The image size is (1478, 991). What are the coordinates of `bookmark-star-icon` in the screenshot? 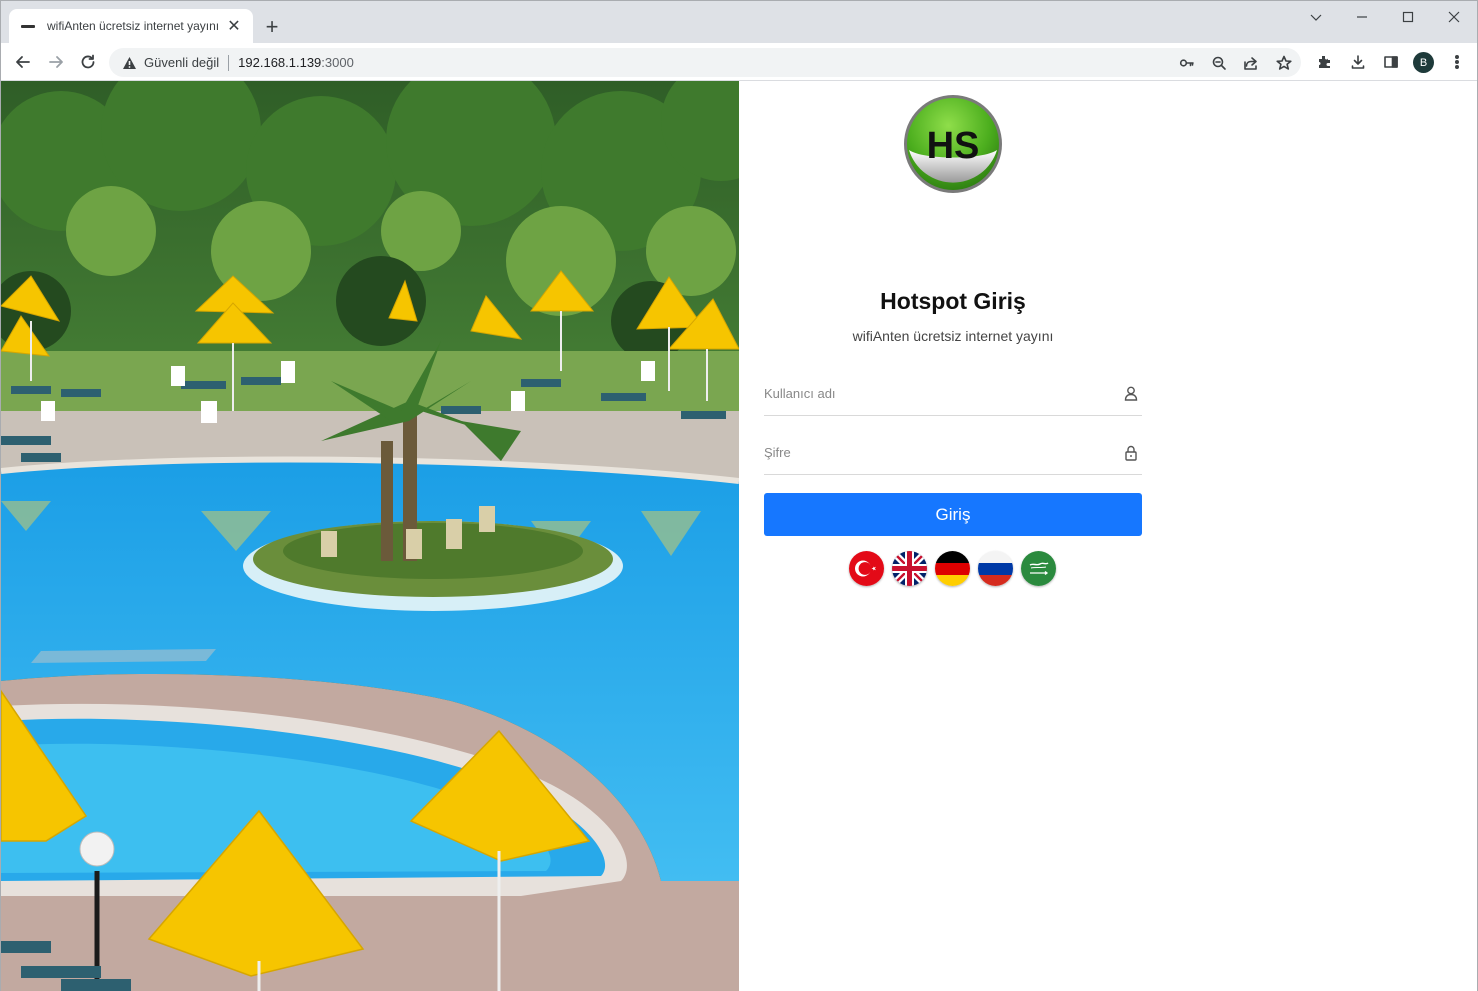 It's located at (1284, 63).